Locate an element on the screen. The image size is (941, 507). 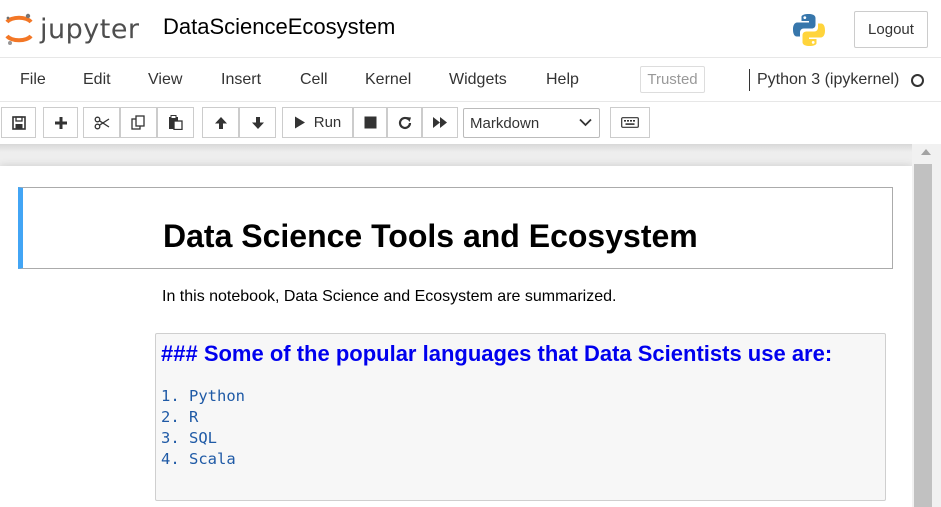
paste-button is located at coordinates (175, 122).